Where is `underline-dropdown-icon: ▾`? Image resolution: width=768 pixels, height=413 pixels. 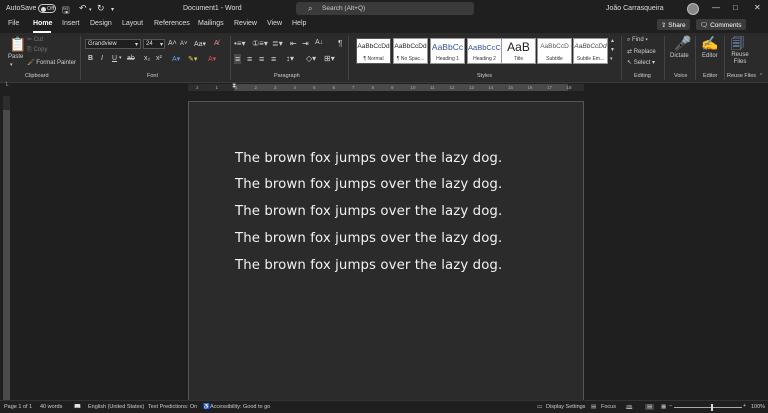
underline-dropdown-icon: ▾ is located at coordinates (120, 58).